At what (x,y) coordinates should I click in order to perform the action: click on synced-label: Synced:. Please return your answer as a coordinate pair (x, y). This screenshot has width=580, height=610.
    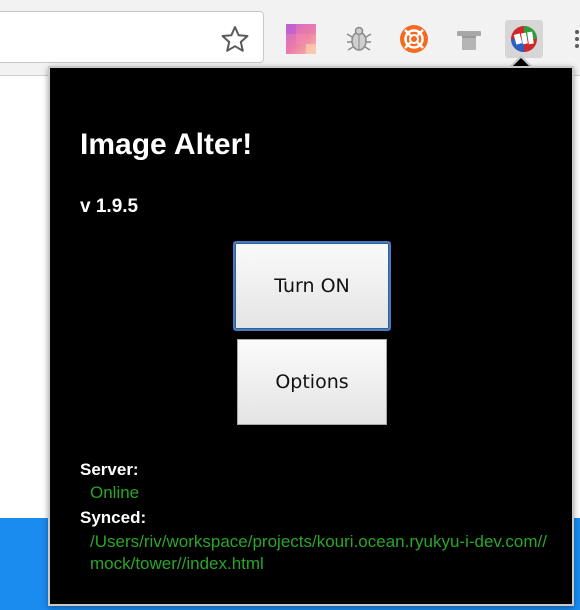
    Looking at the image, I should click on (113, 517).